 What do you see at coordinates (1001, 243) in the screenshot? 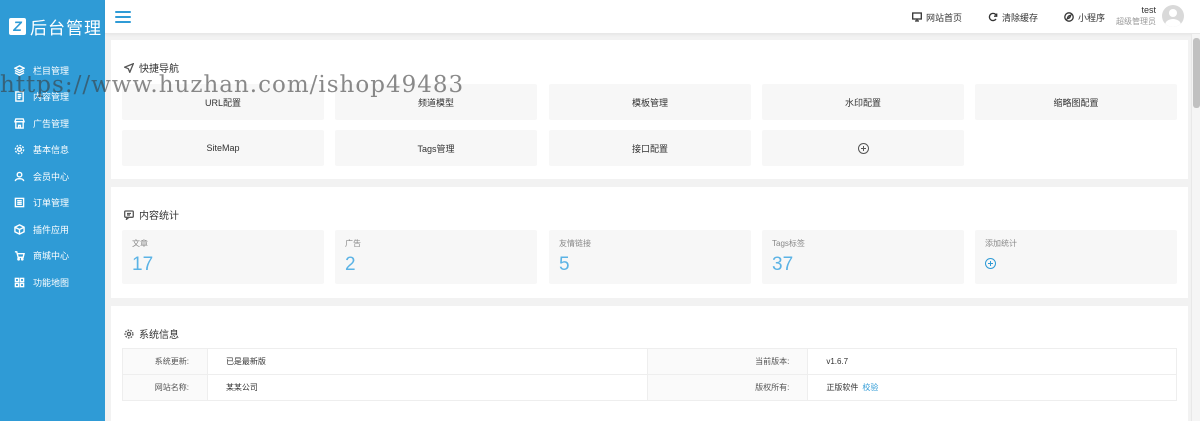
I see `stat-label: 添加统计` at bounding box center [1001, 243].